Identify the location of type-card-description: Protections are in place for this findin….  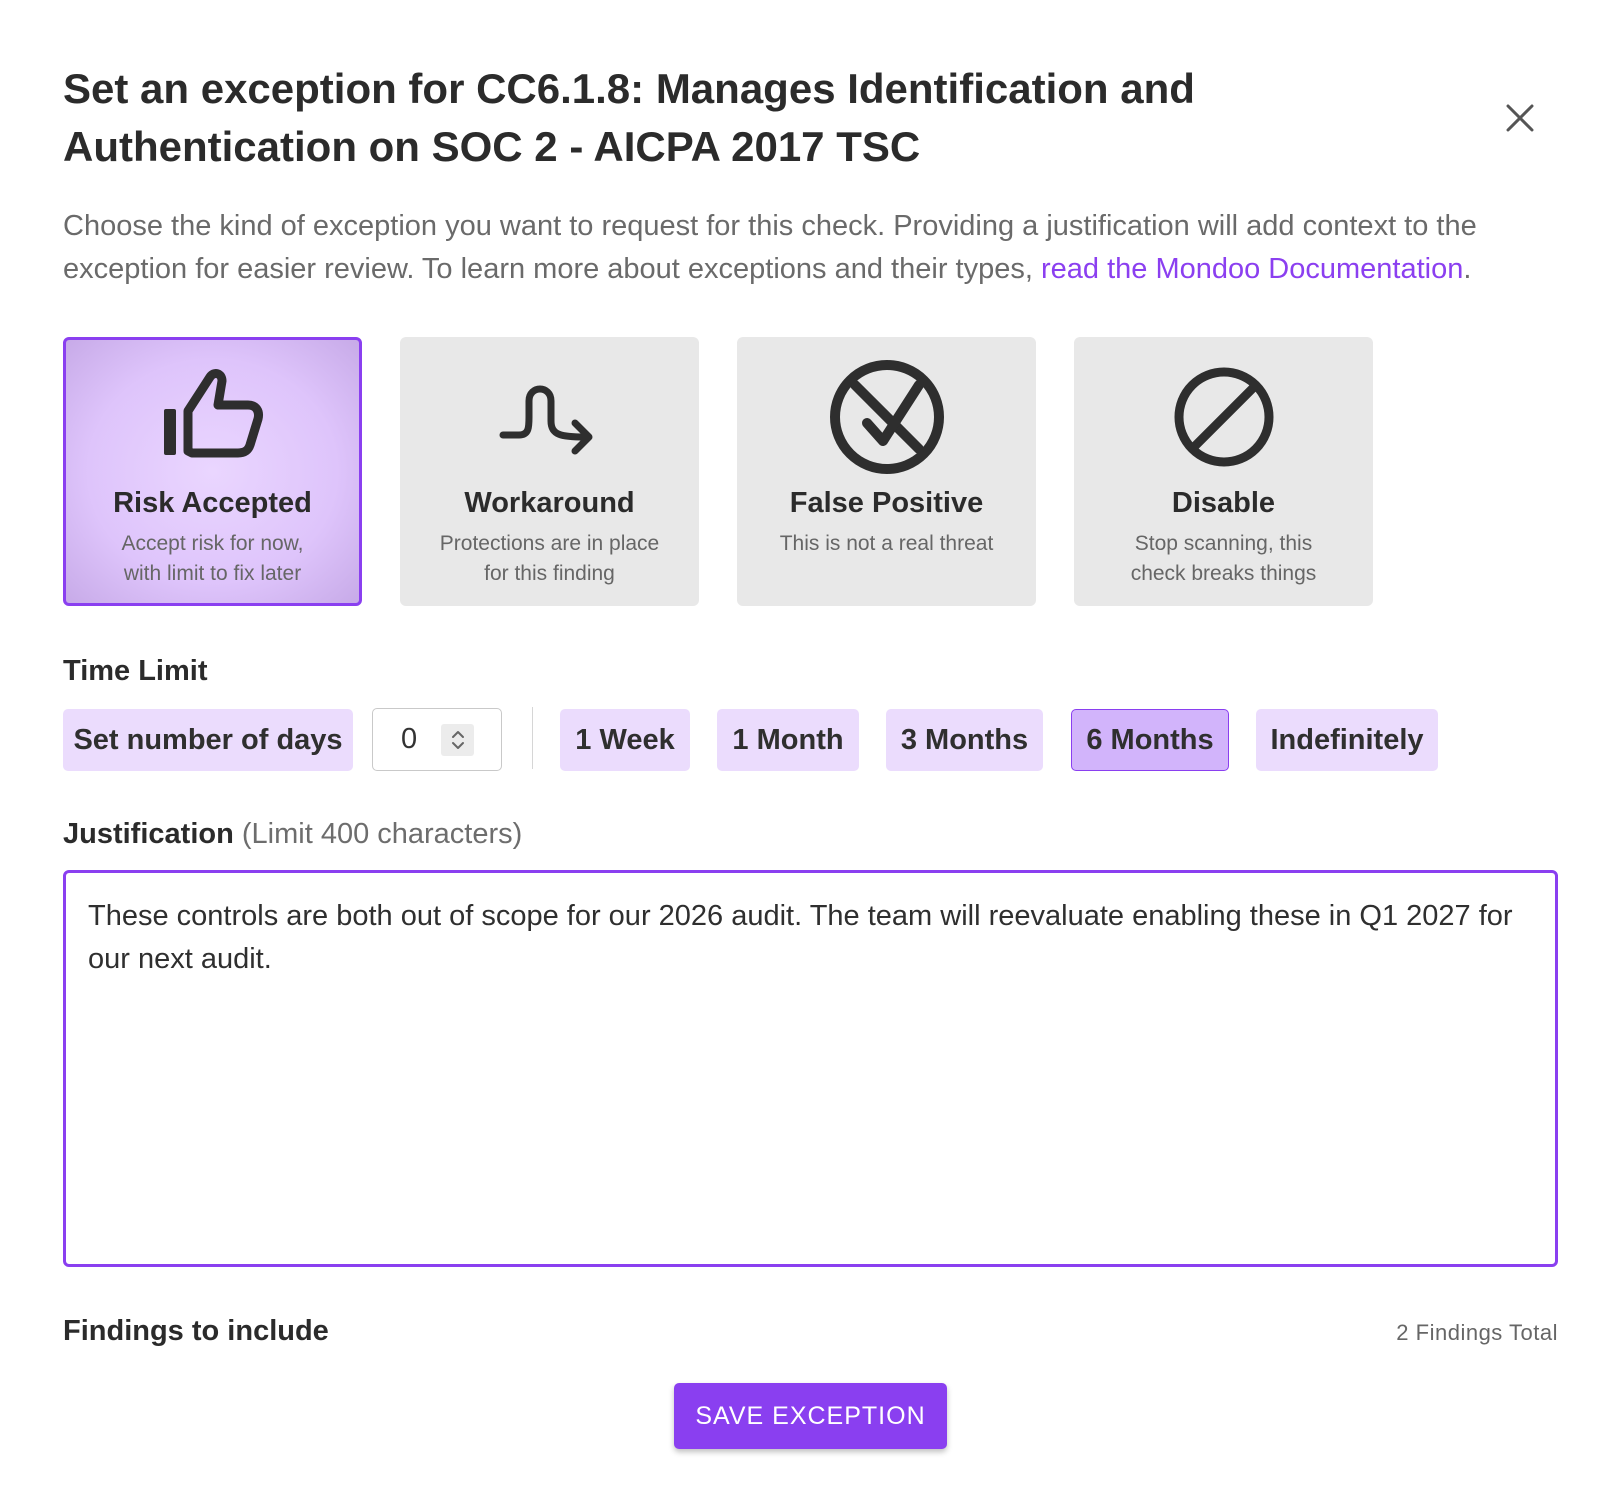
(549, 558).